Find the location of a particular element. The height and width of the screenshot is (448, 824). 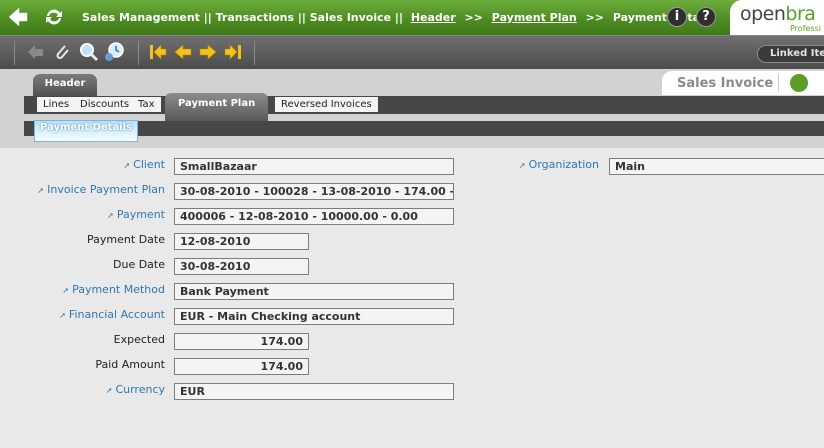

client-label: ➚ Client is located at coordinates (144, 164).